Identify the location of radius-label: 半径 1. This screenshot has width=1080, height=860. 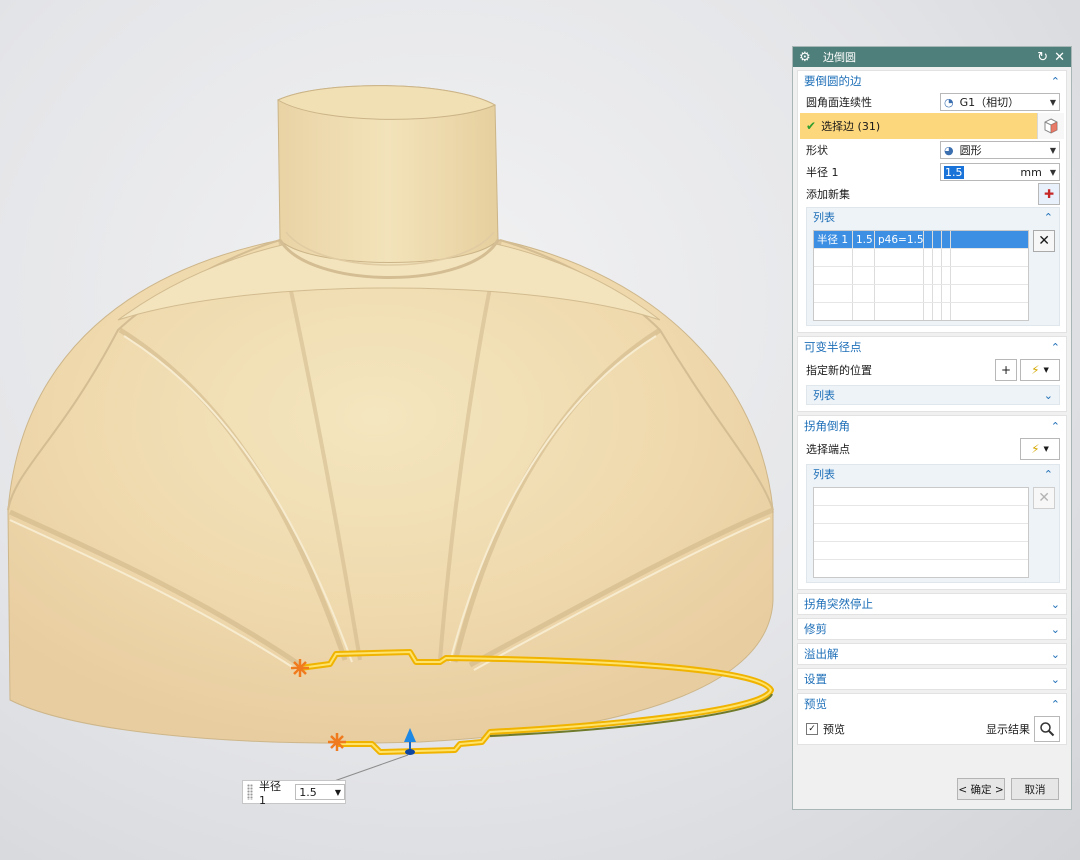
(822, 172).